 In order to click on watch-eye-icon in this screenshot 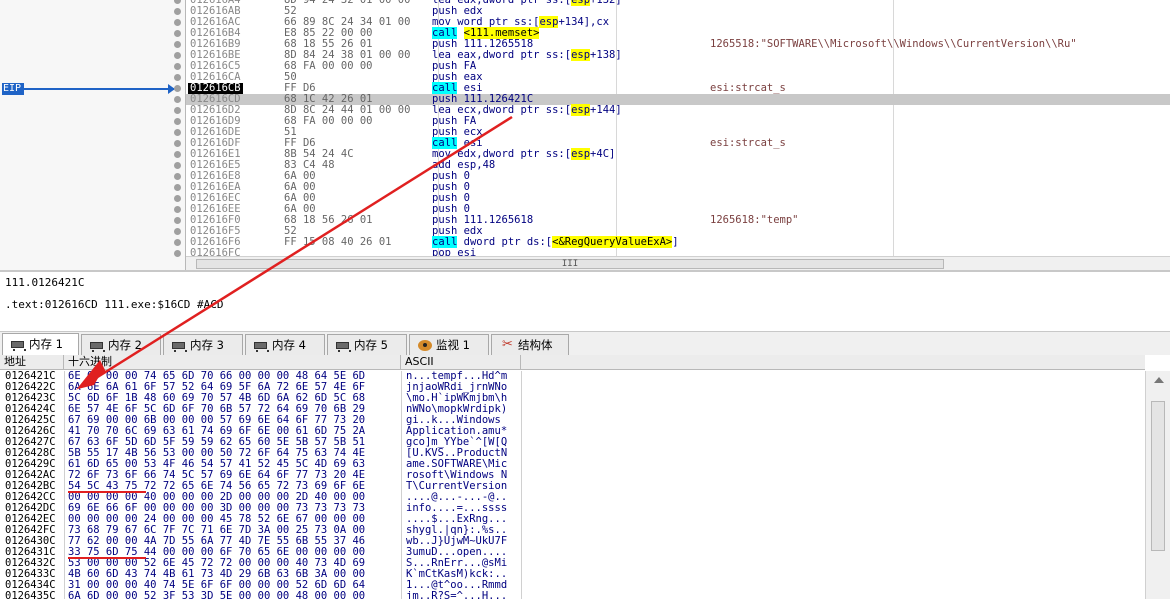, I will do `click(424, 345)`.